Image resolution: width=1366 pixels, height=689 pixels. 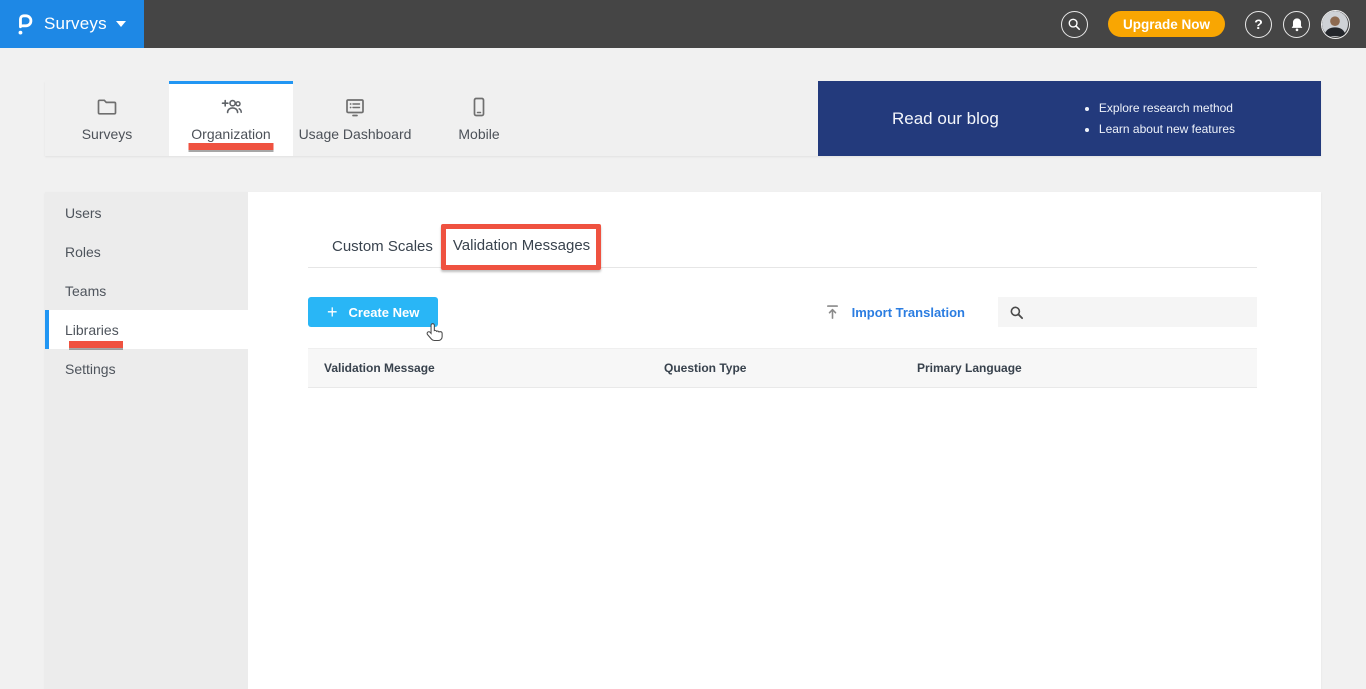 I want to click on nav-tab-organization: Organization, so click(x=231, y=118).